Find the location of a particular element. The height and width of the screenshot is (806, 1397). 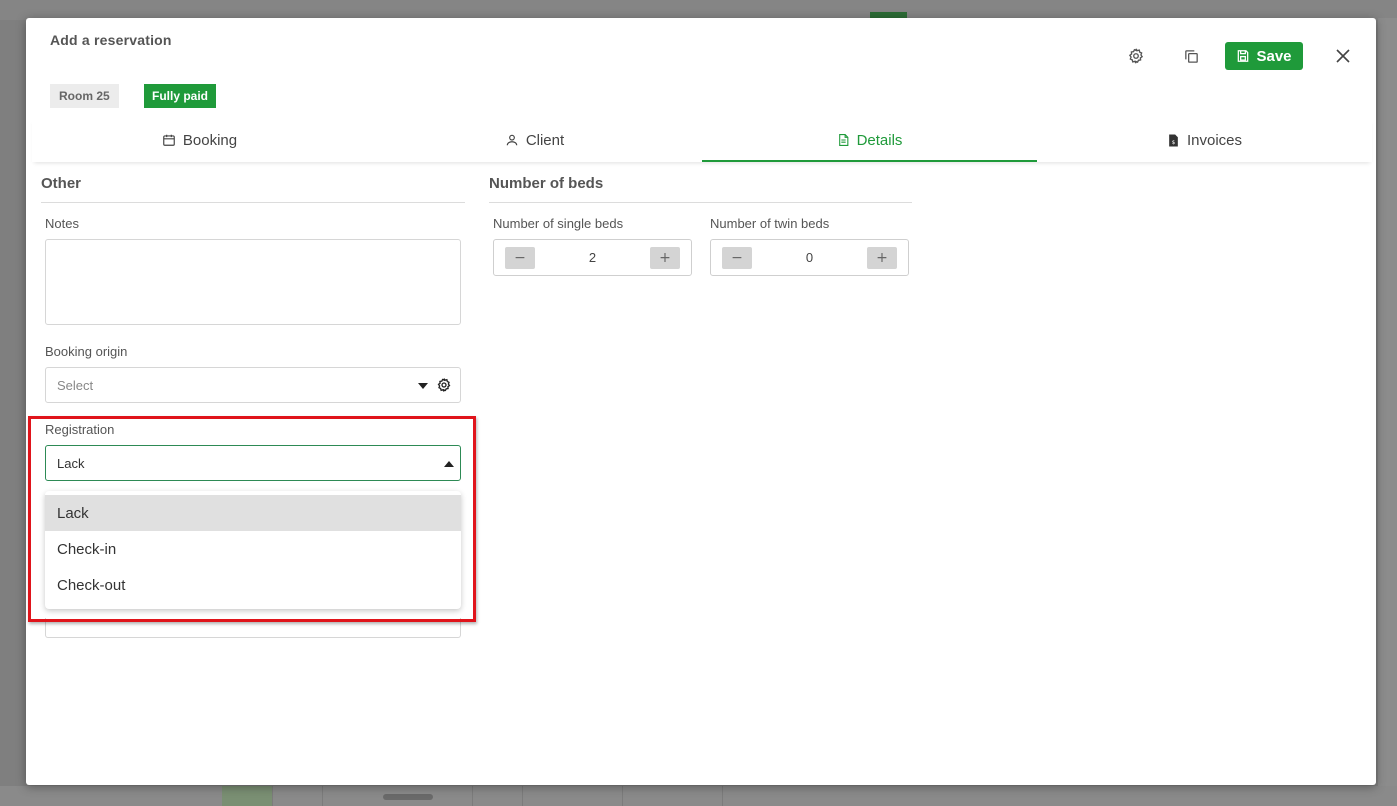

settings-gear-icon is located at coordinates (1136, 56).